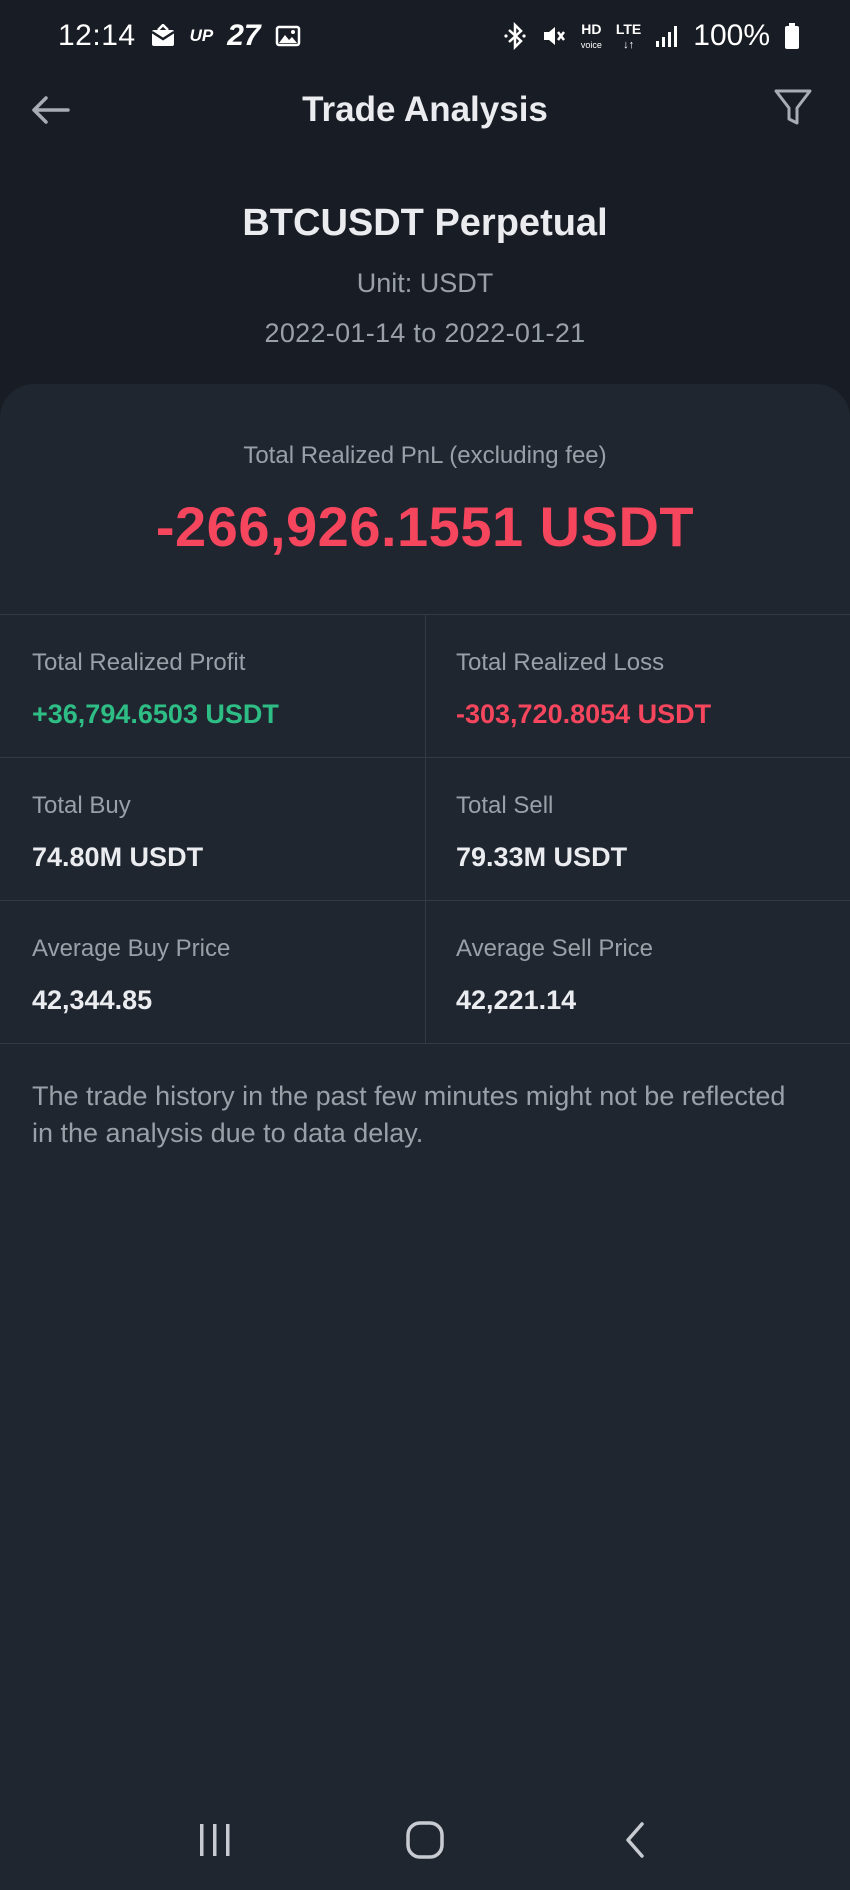 This screenshot has width=850, height=1890. I want to click on mute-icon, so click(554, 36).